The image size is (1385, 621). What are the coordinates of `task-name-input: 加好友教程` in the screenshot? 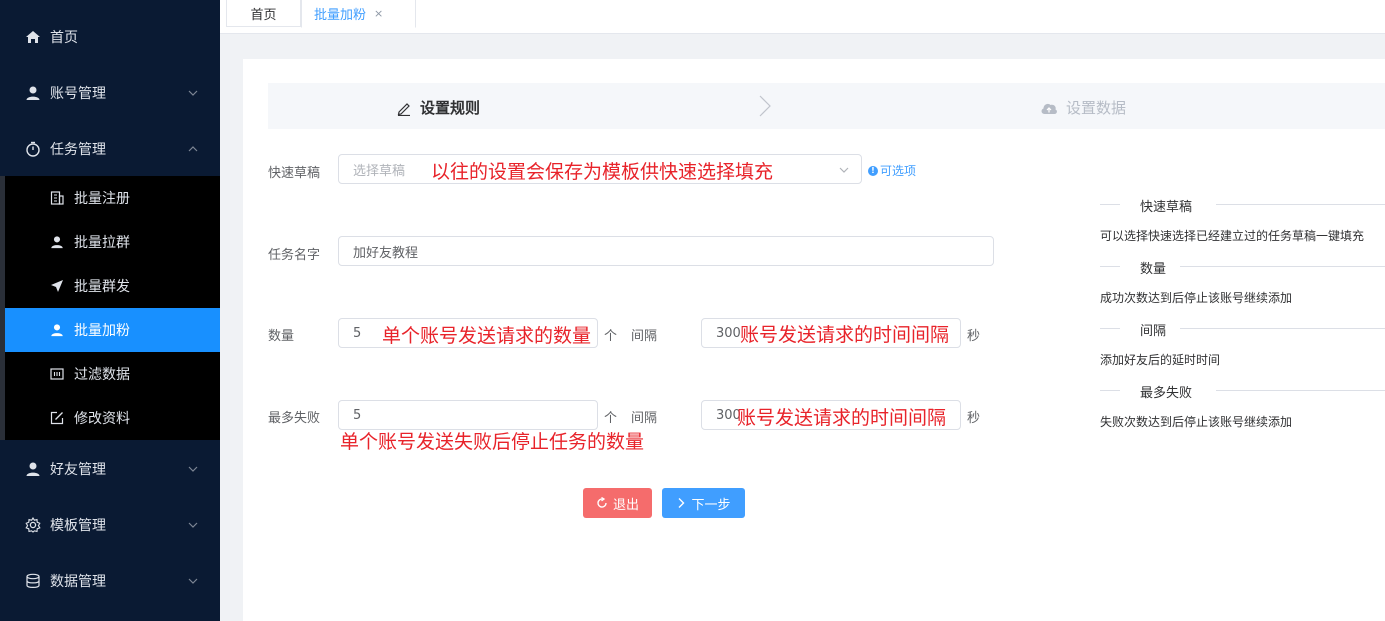 It's located at (666, 251).